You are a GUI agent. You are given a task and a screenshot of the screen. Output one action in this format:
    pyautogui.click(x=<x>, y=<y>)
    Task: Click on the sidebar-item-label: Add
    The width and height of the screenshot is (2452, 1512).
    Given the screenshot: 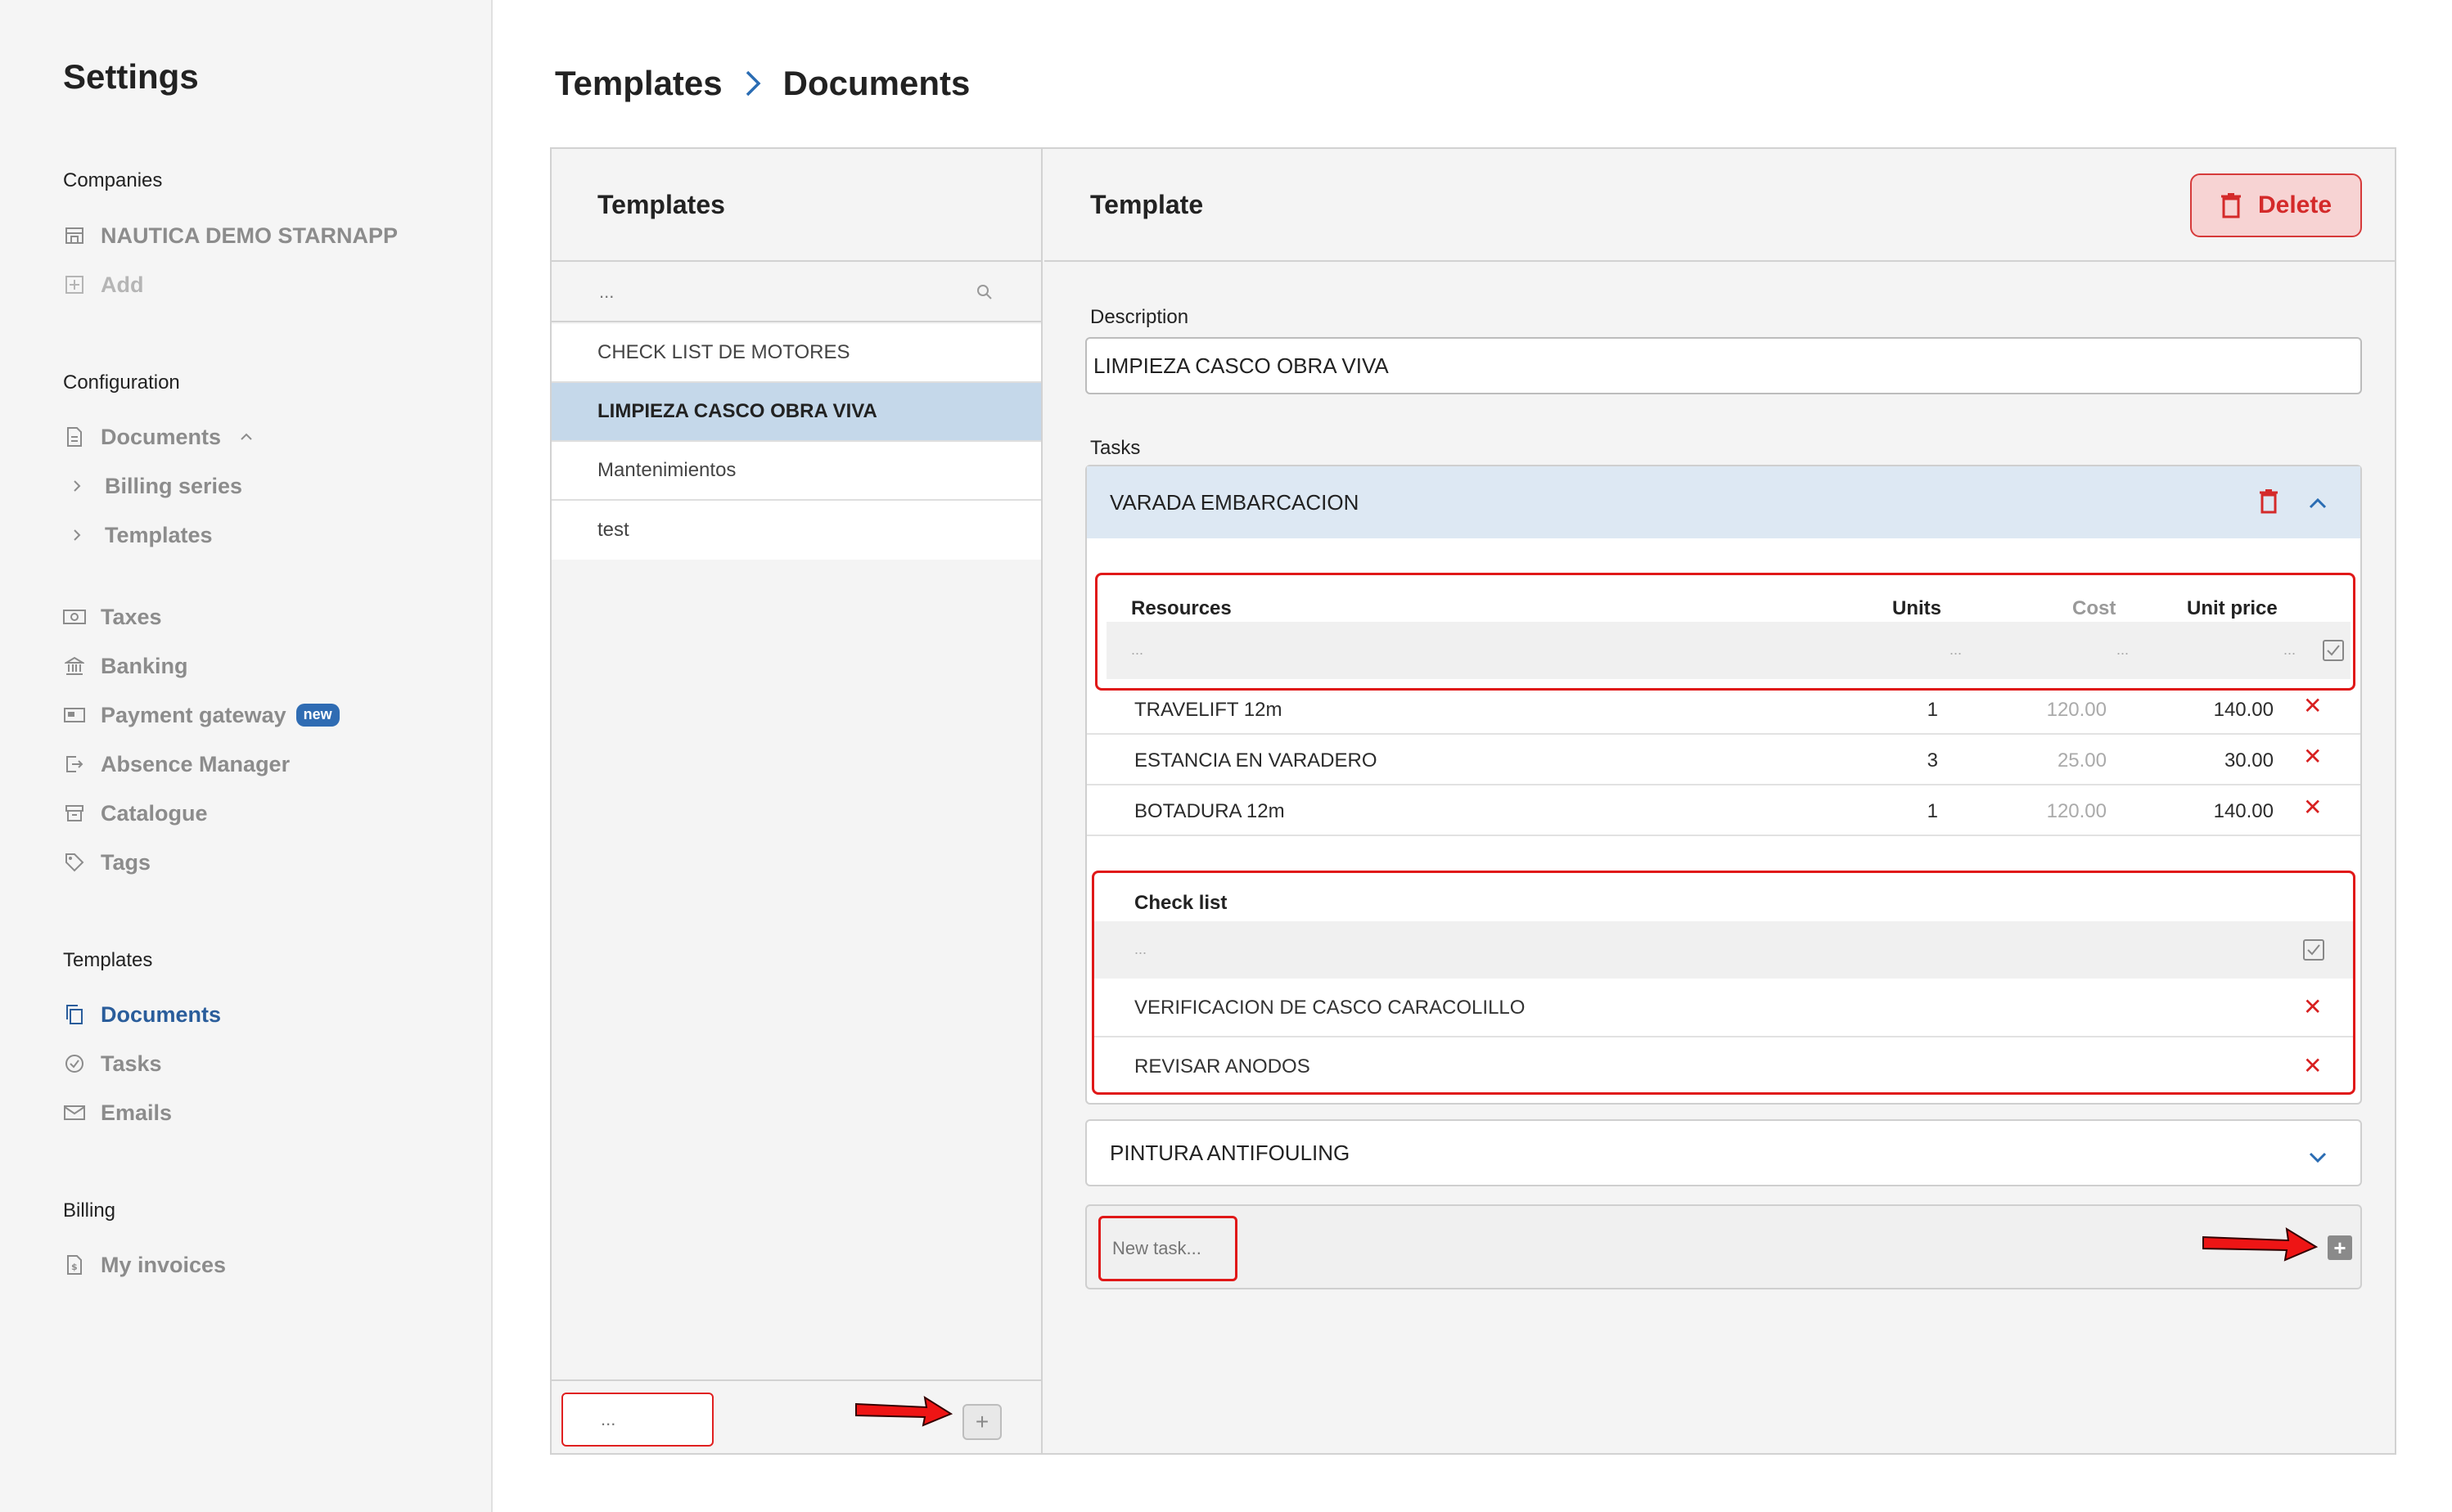 What is the action you would take?
    pyautogui.click(x=122, y=284)
    